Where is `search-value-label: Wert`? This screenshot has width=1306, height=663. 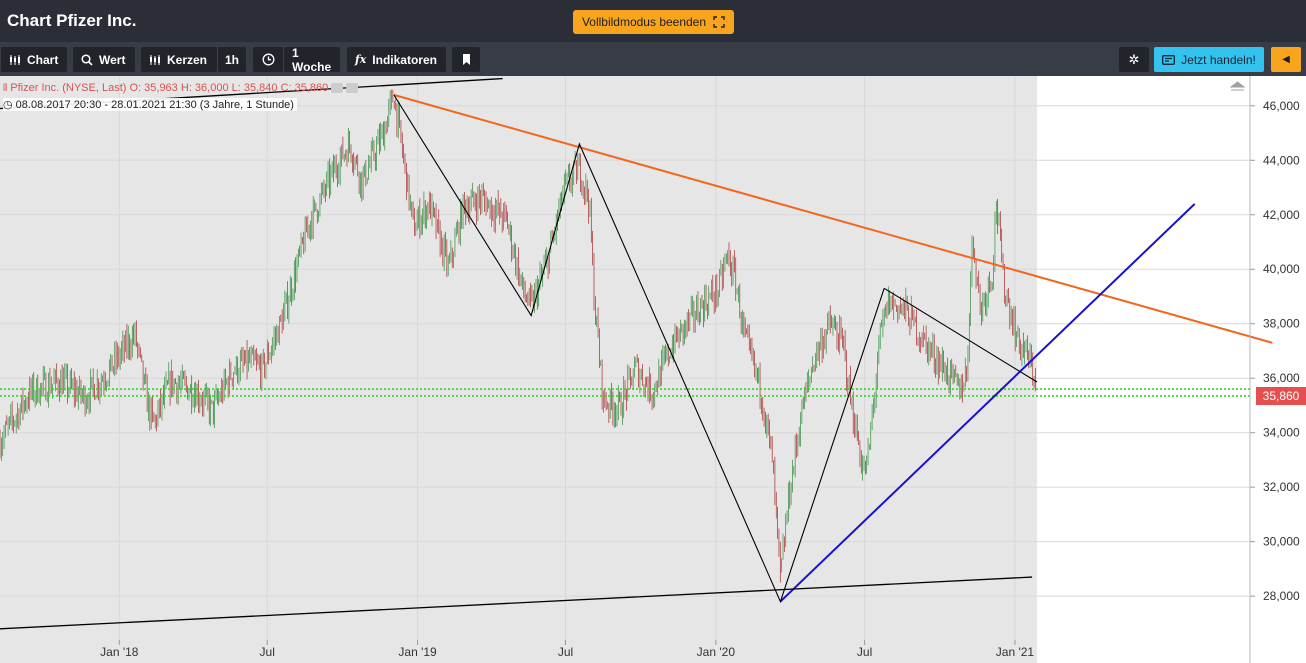 search-value-label: Wert is located at coordinates (112, 59).